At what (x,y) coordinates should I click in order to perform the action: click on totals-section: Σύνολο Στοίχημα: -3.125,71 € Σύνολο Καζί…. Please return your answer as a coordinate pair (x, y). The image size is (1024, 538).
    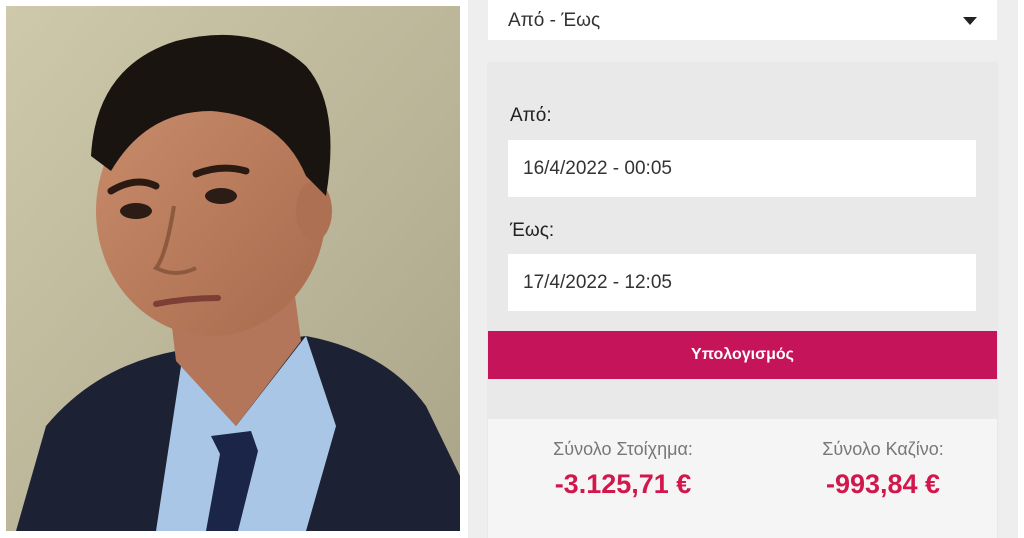
    Looking at the image, I should click on (742, 478).